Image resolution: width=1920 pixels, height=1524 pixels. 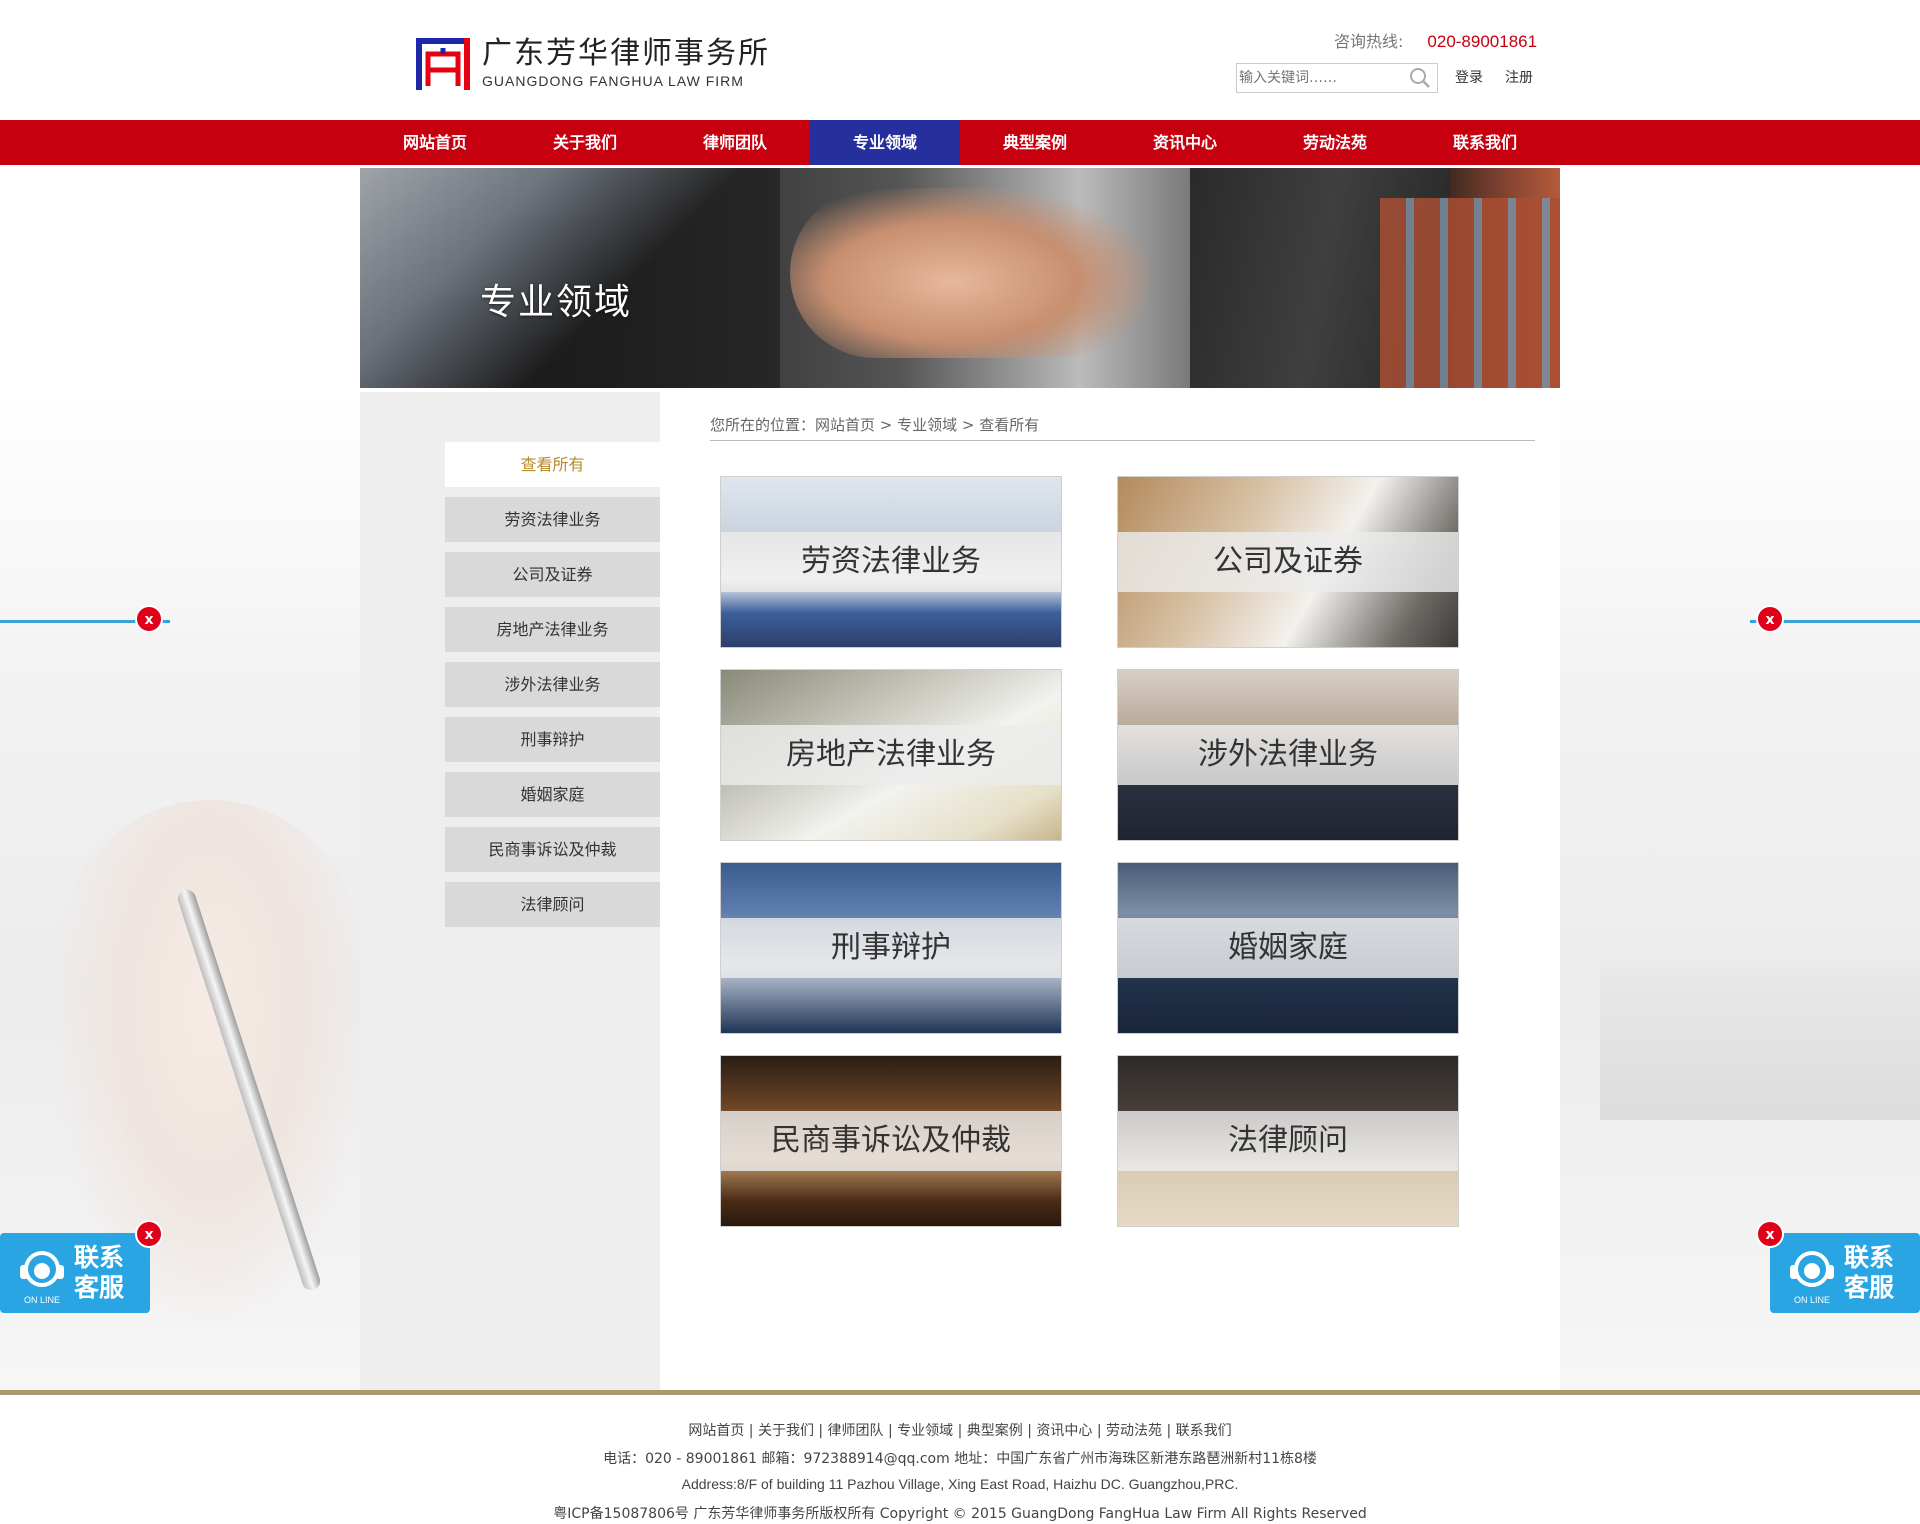 What do you see at coordinates (1122, 427) in the screenshot?
I see `breadcrumb: 您所在的位置：网站首页 > 专业领域 > 查看所有` at bounding box center [1122, 427].